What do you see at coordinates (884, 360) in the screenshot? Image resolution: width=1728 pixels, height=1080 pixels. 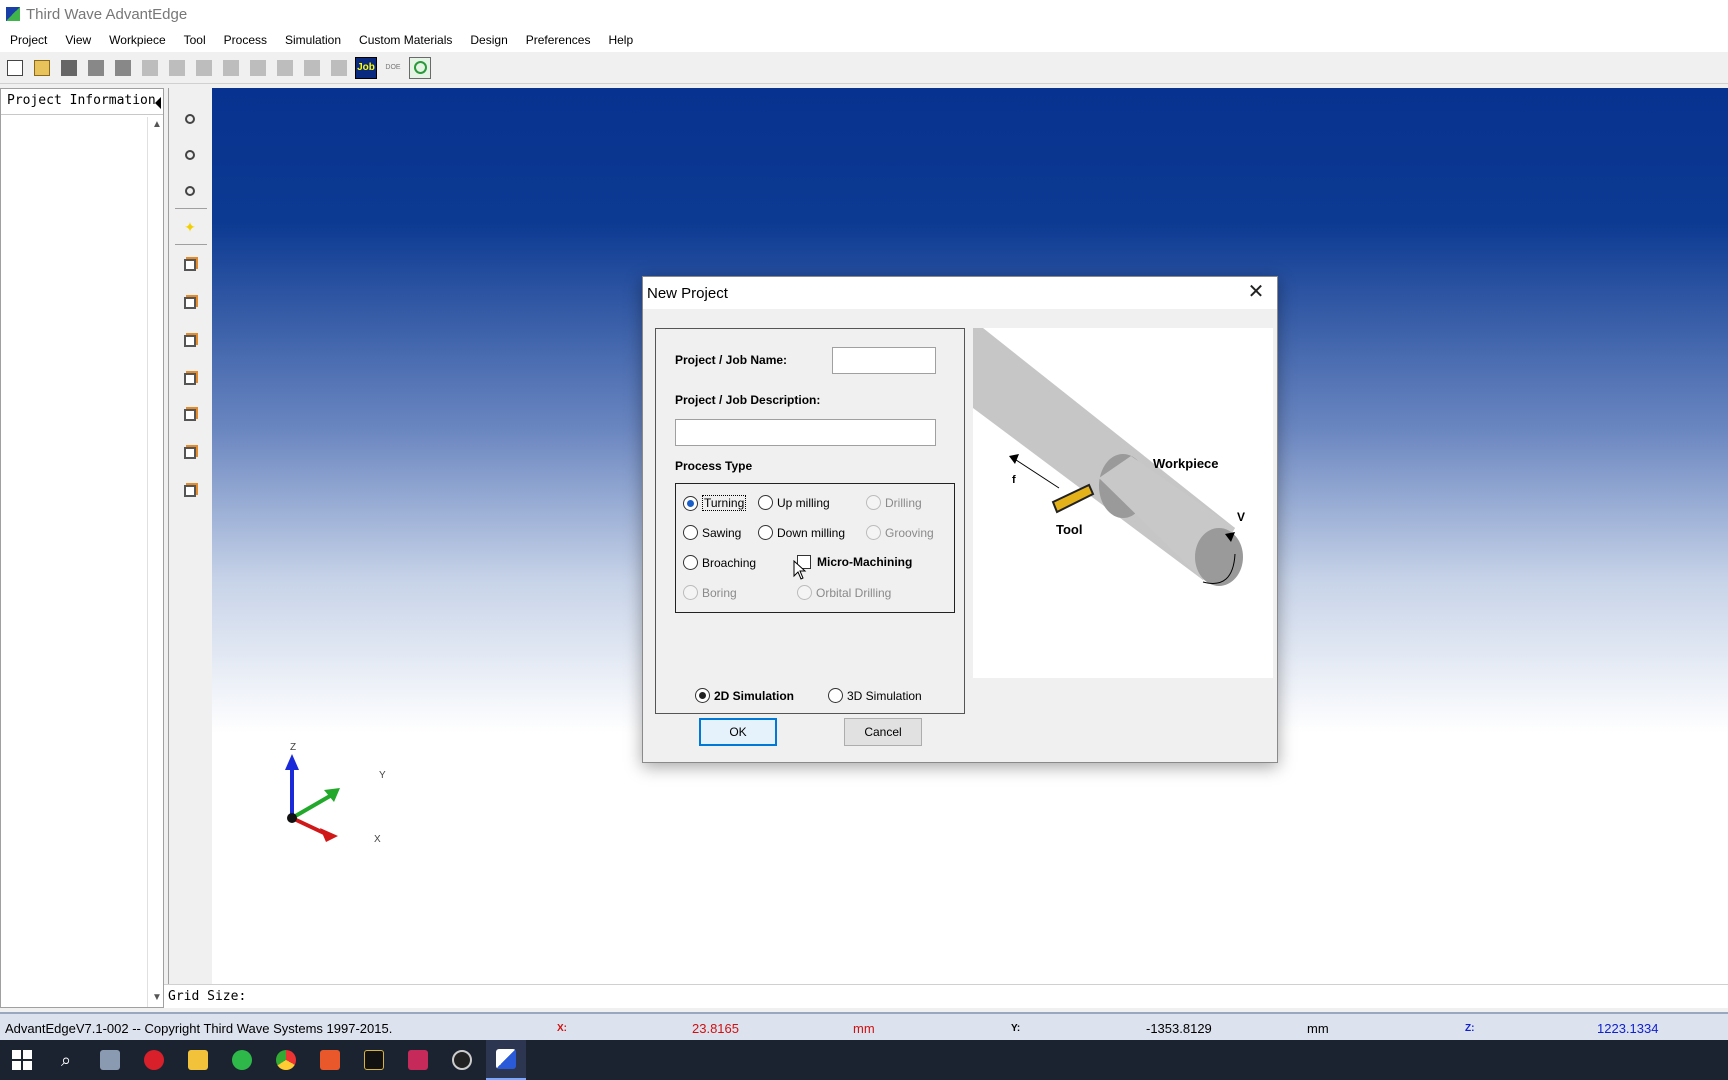 I see `project-name-input` at bounding box center [884, 360].